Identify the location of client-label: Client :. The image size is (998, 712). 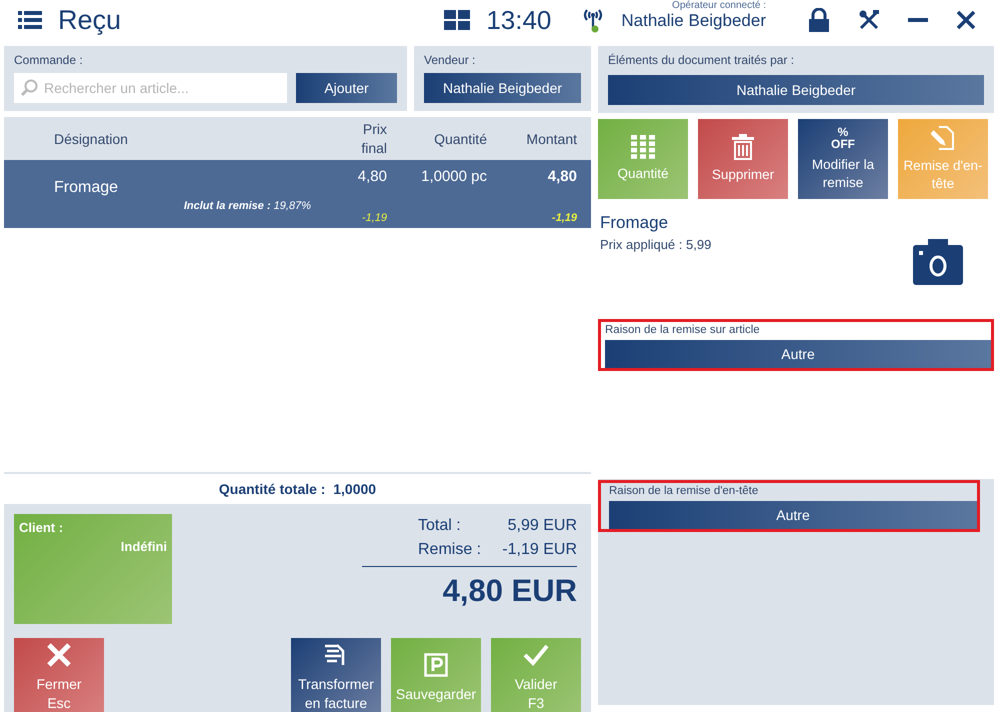
(41, 527).